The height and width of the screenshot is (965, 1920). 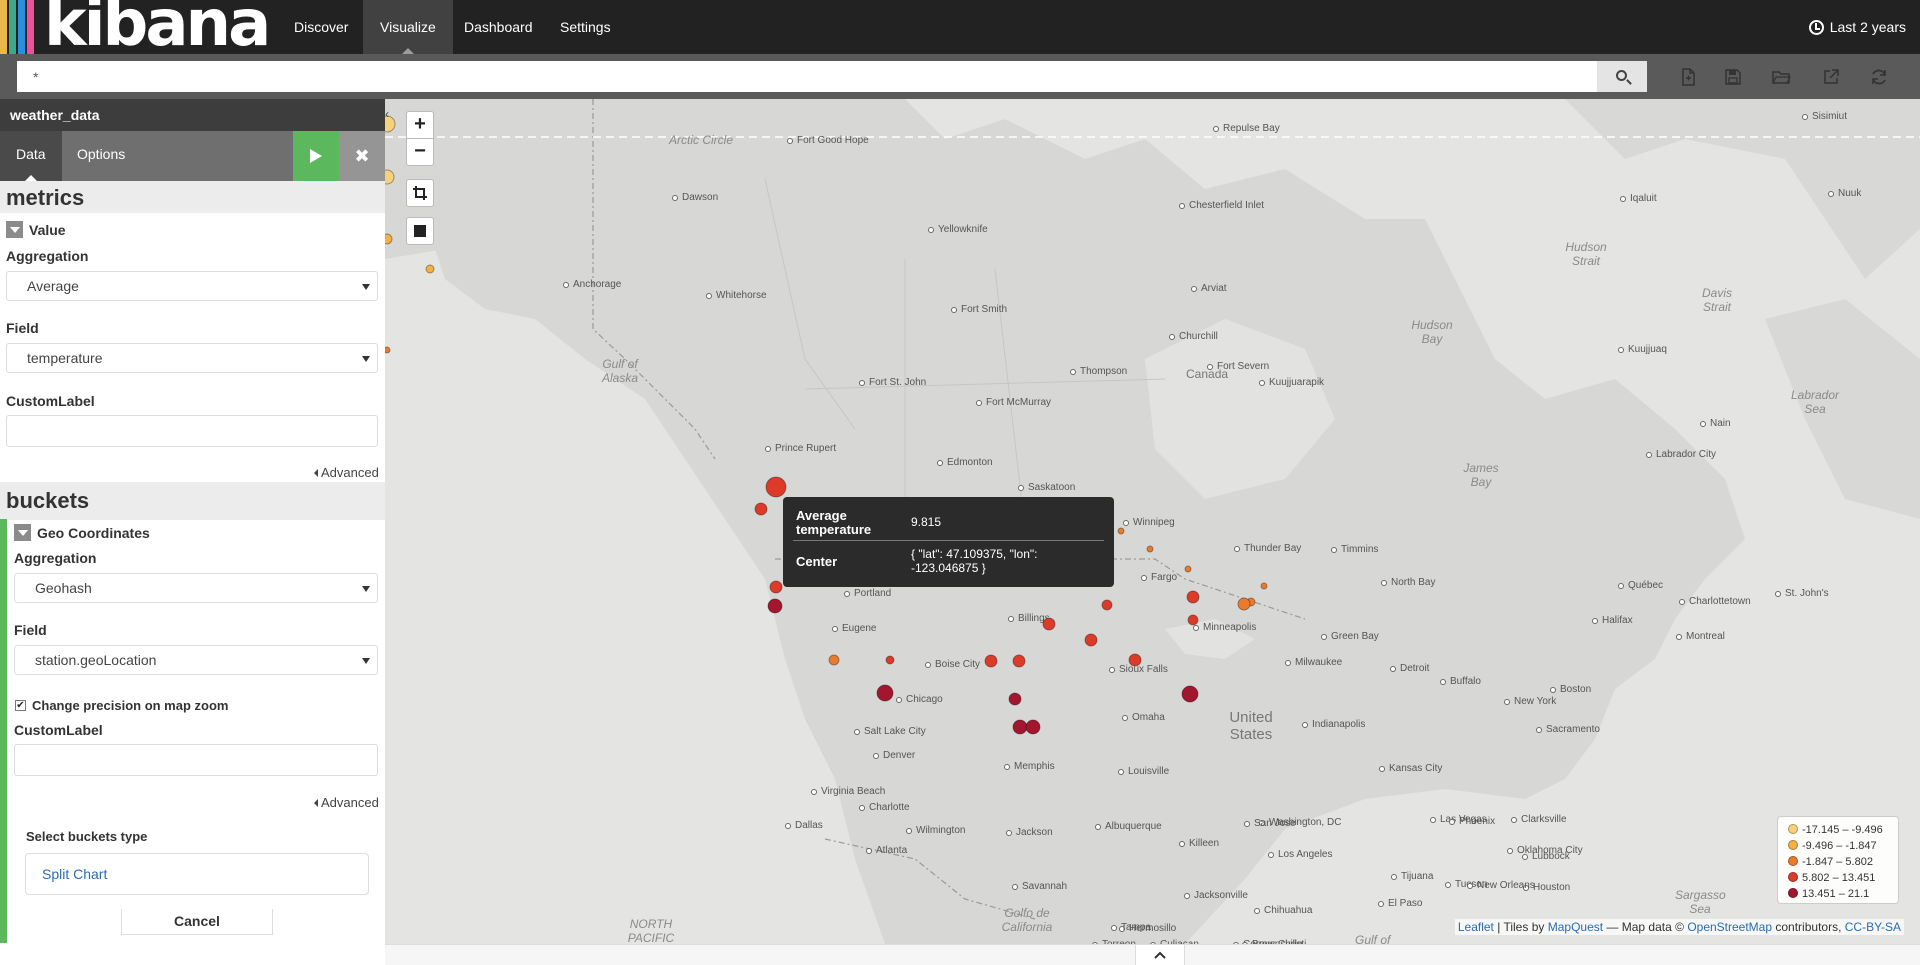 I want to click on tooltip-metric-value: 9.815, so click(x=926, y=522).